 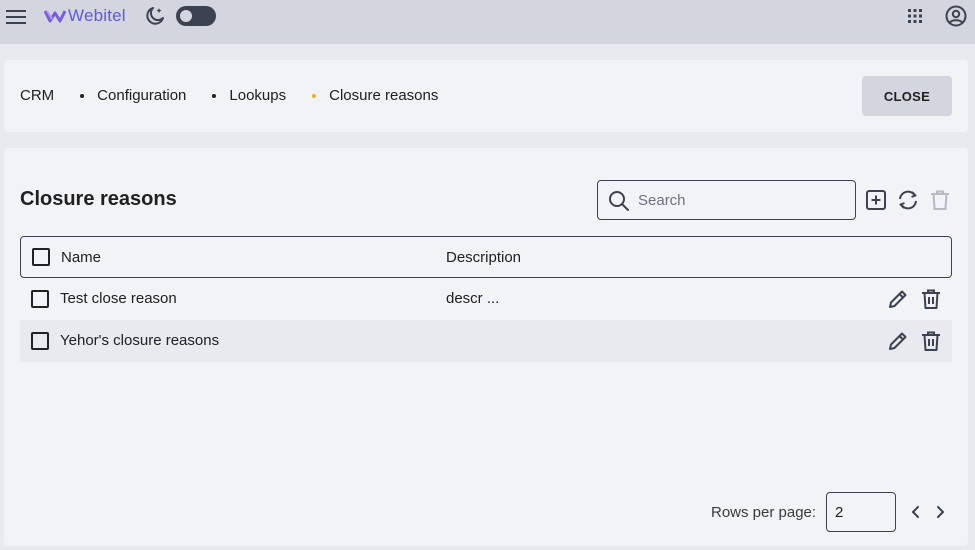 I want to click on add-icon, so click(x=876, y=200).